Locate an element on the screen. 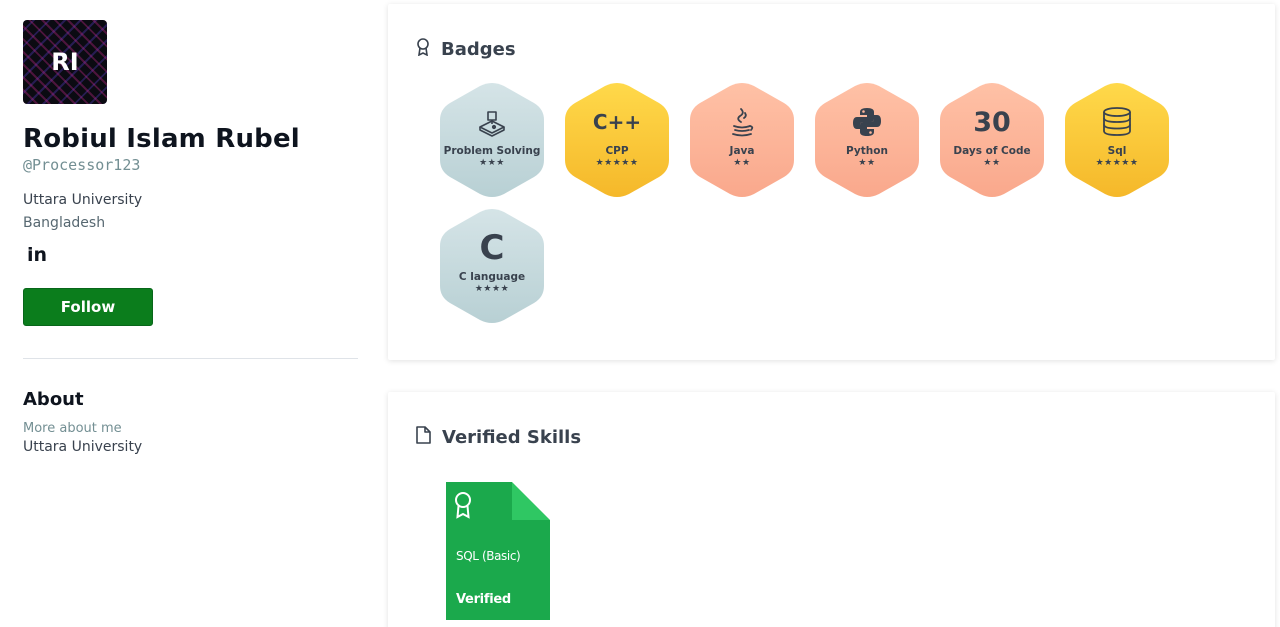 This screenshot has width=1280, height=627. skill-name: SQL (Basic) is located at coordinates (488, 556).